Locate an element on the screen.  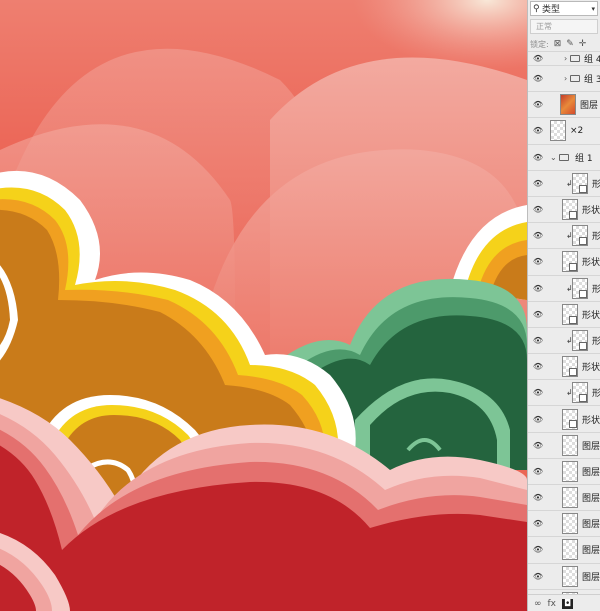
layer-row: 👁↲图层 is located at coordinates (564, 104).